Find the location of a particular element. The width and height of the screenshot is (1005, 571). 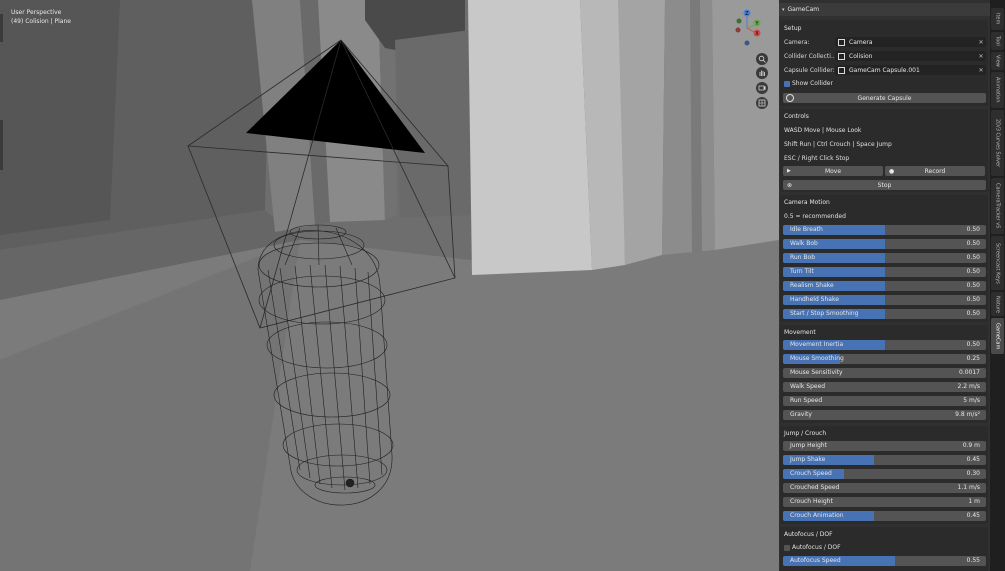

turn-tilt-slider: Turn Tilt 0.50 is located at coordinates (884, 272).